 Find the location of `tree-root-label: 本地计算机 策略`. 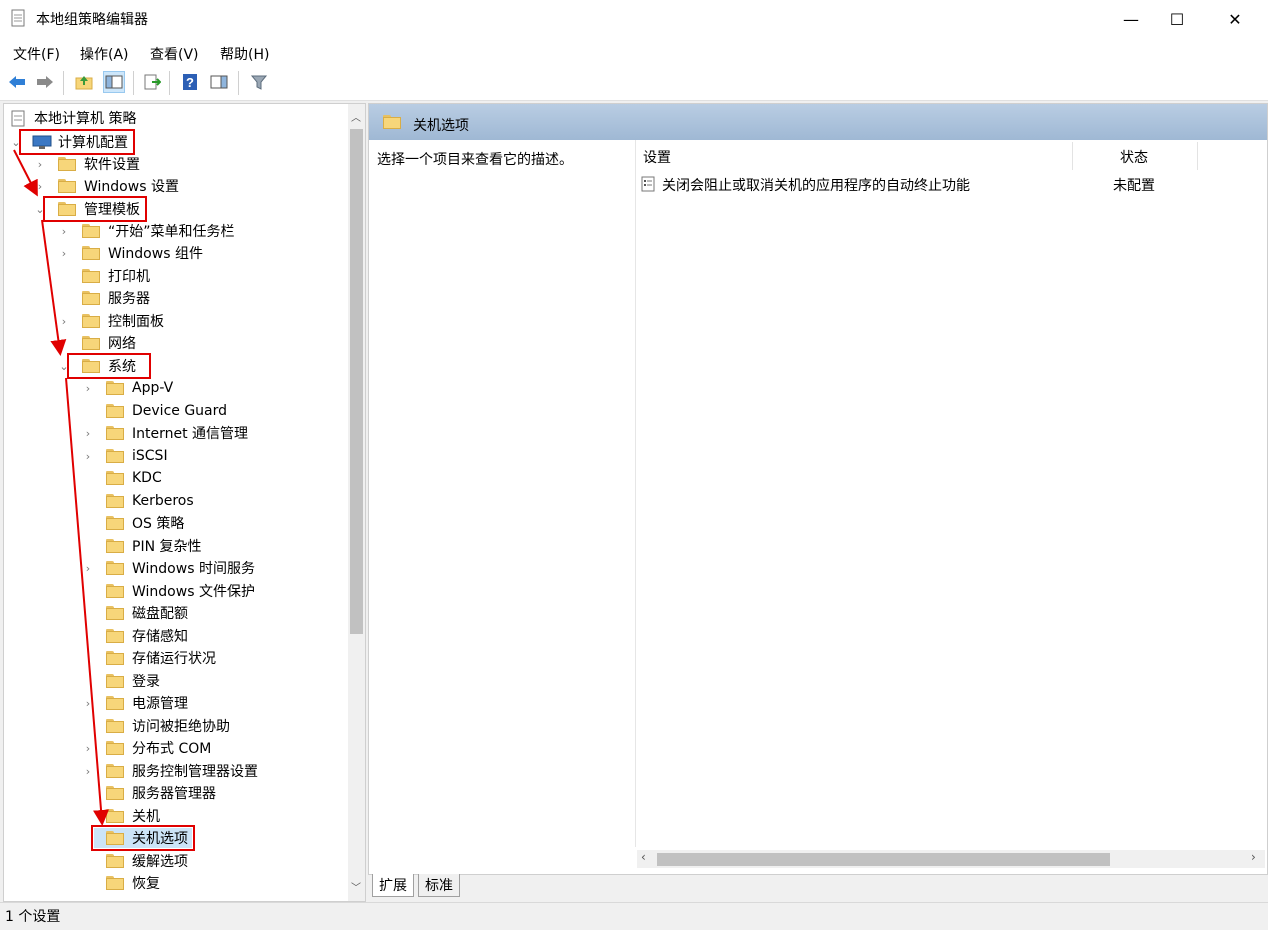

tree-root-label: 本地计算机 策略 is located at coordinates (85, 119).